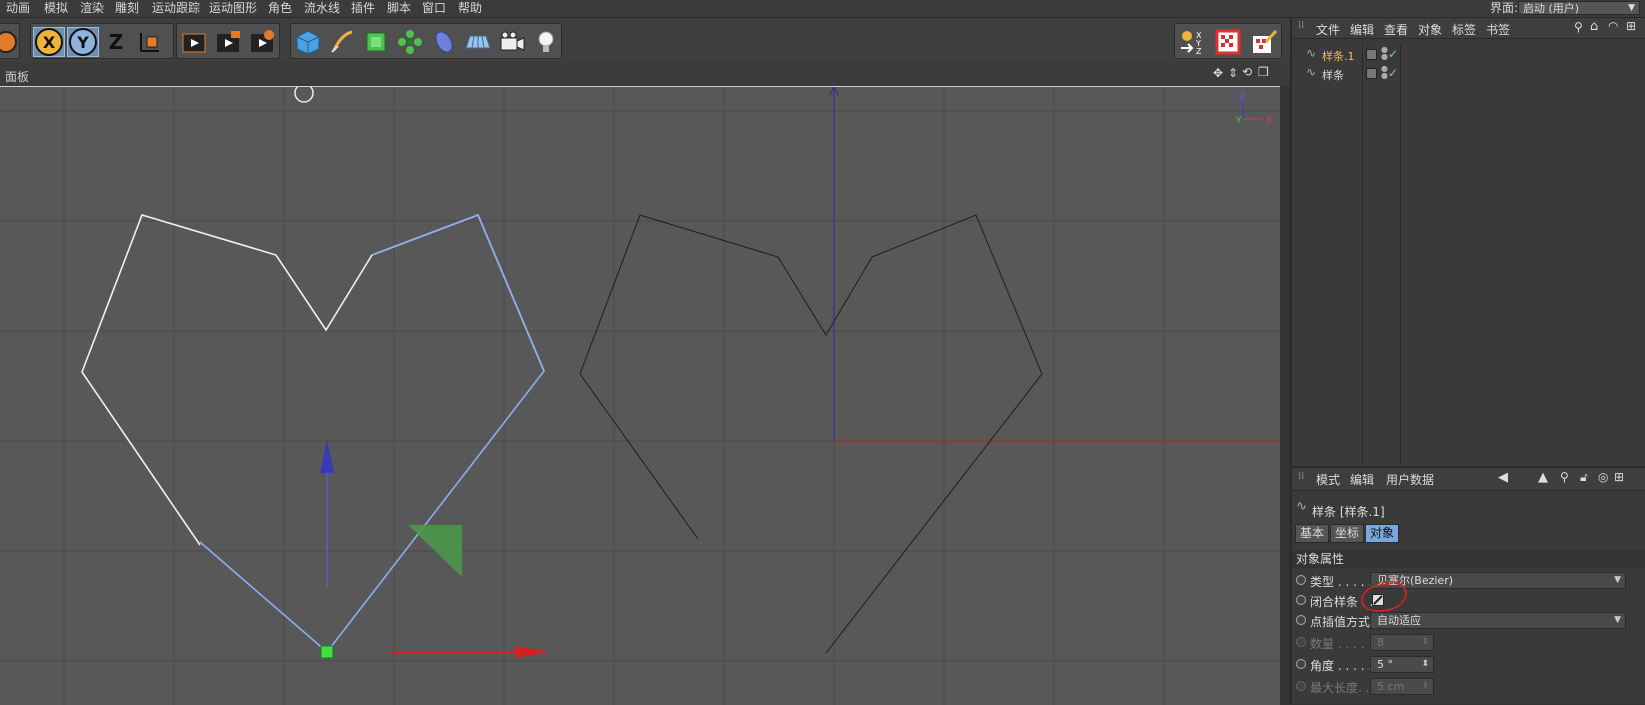  I want to click on menu-help: 帮助, so click(470, 8).